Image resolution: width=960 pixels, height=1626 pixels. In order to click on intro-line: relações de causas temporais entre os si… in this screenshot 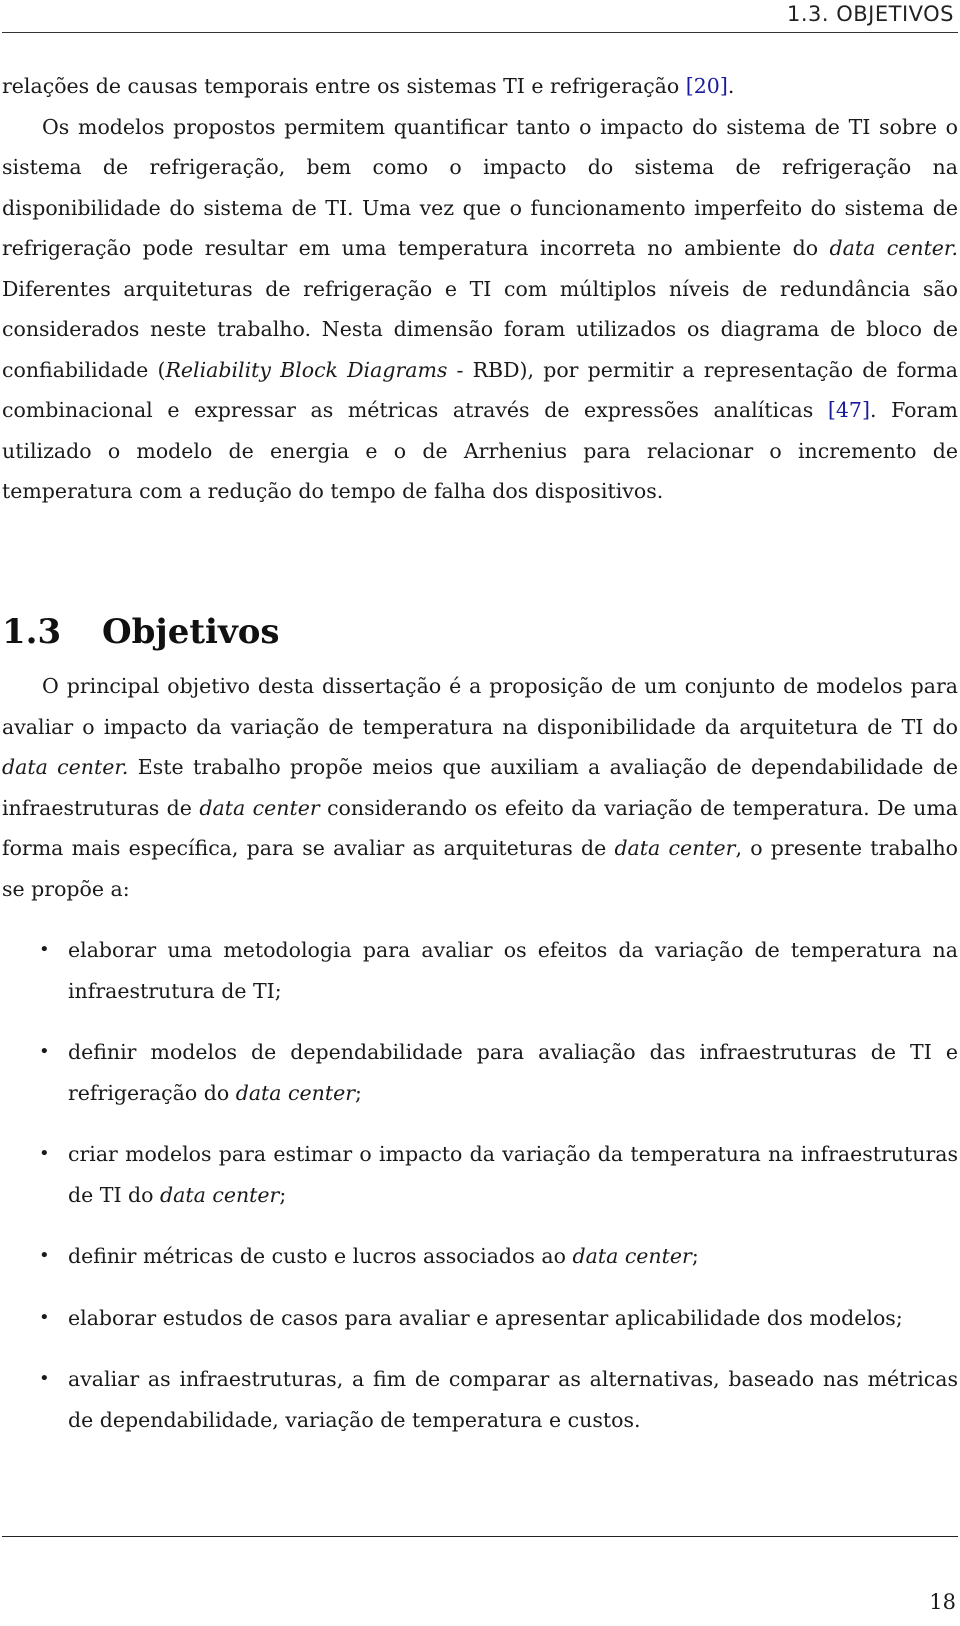, I will do `click(368, 86)`.